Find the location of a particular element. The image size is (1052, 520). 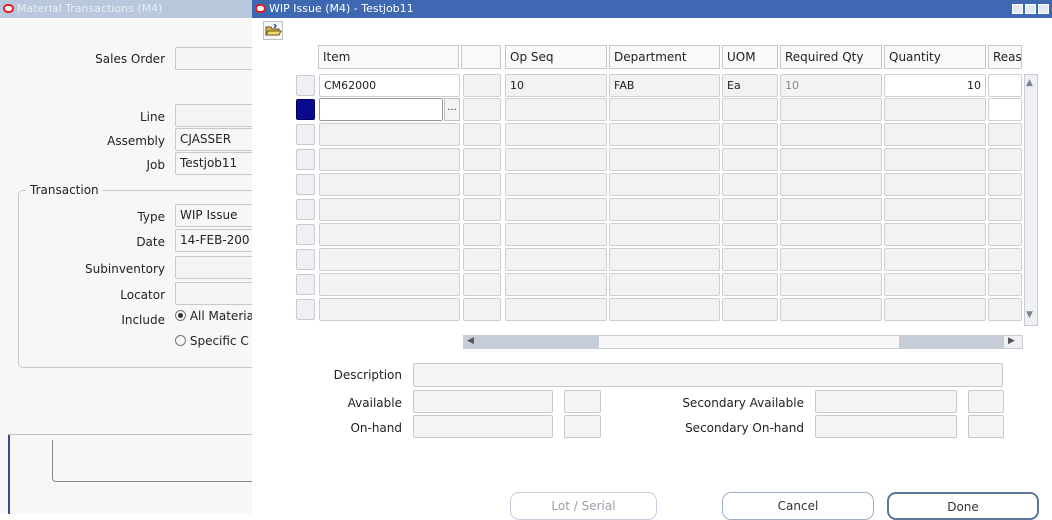

available-field is located at coordinates (483, 401).